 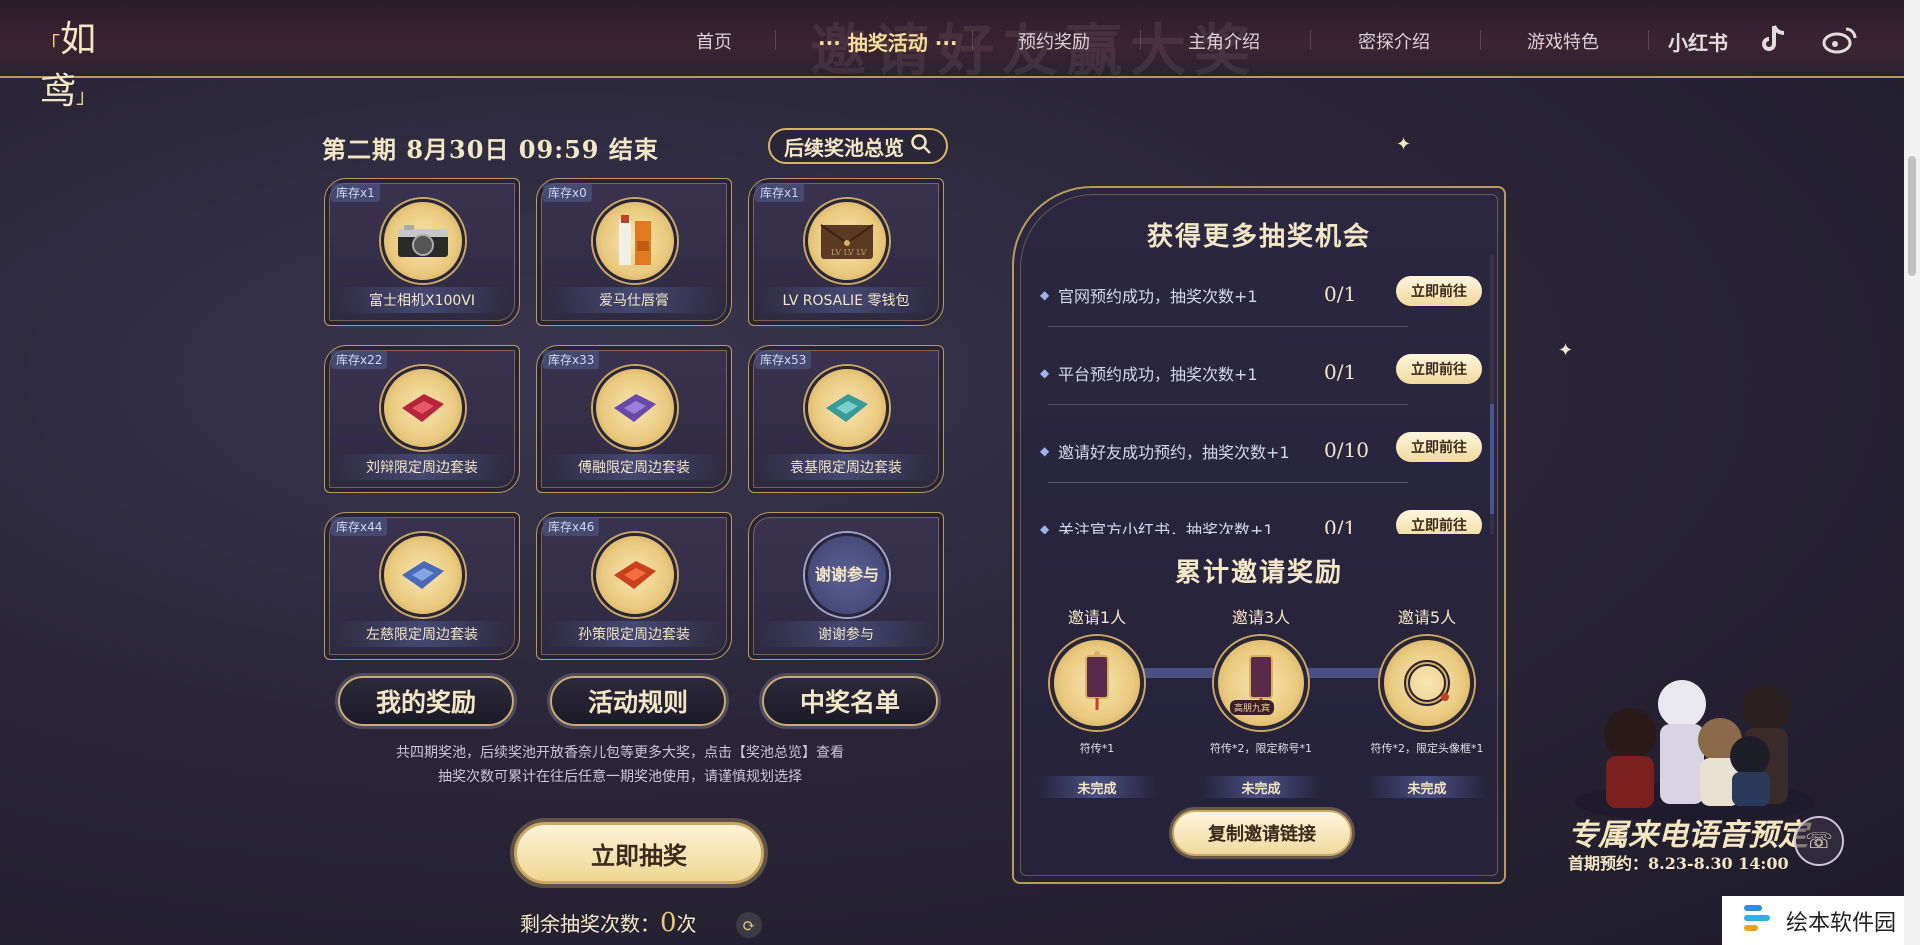 I want to click on invite-tier: 邀请5人 符传*2，限定头像框*1 未完成, so click(x=1427, y=701).